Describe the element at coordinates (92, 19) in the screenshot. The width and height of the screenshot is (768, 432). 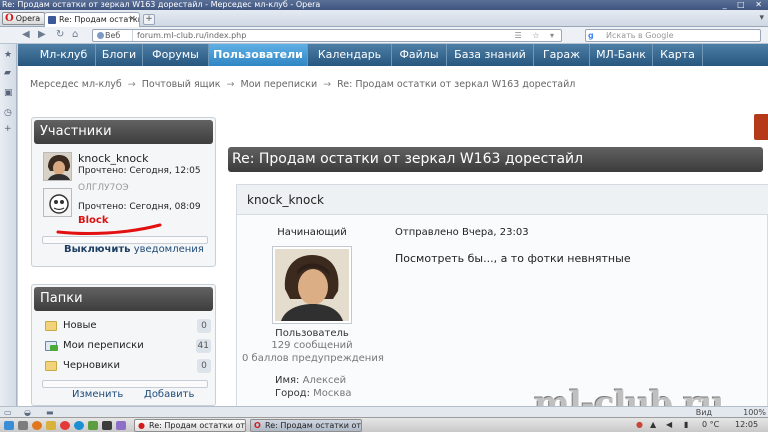
I see `browser-tab: Re: Продам остатки ... ×` at that location.